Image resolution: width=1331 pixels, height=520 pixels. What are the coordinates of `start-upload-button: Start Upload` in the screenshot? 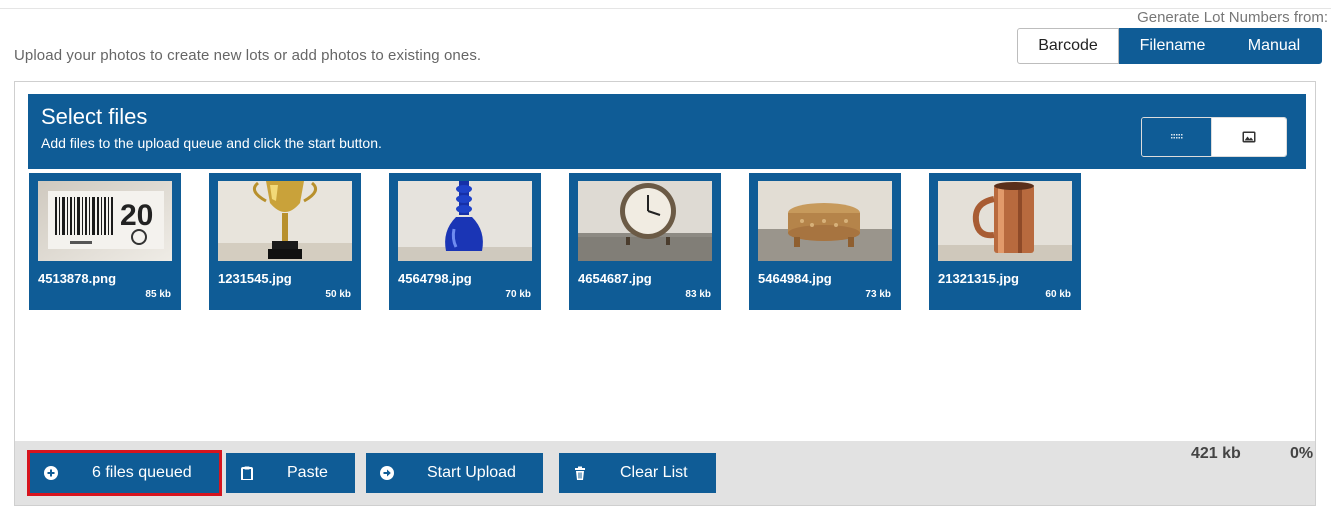 It's located at (454, 473).